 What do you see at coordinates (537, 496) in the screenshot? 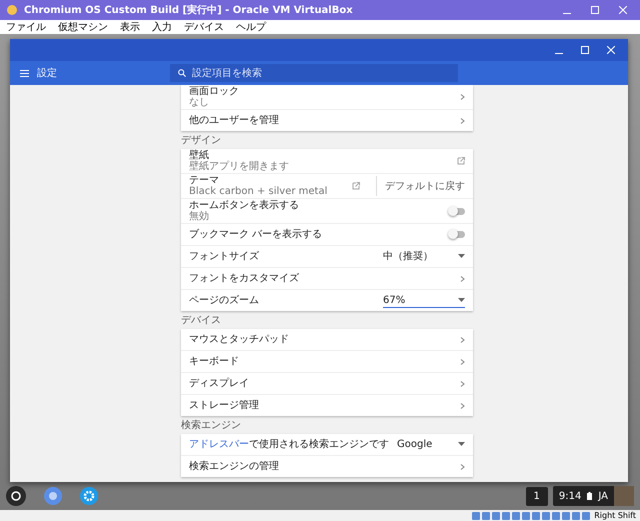
I see `desk-badge: 1` at bounding box center [537, 496].